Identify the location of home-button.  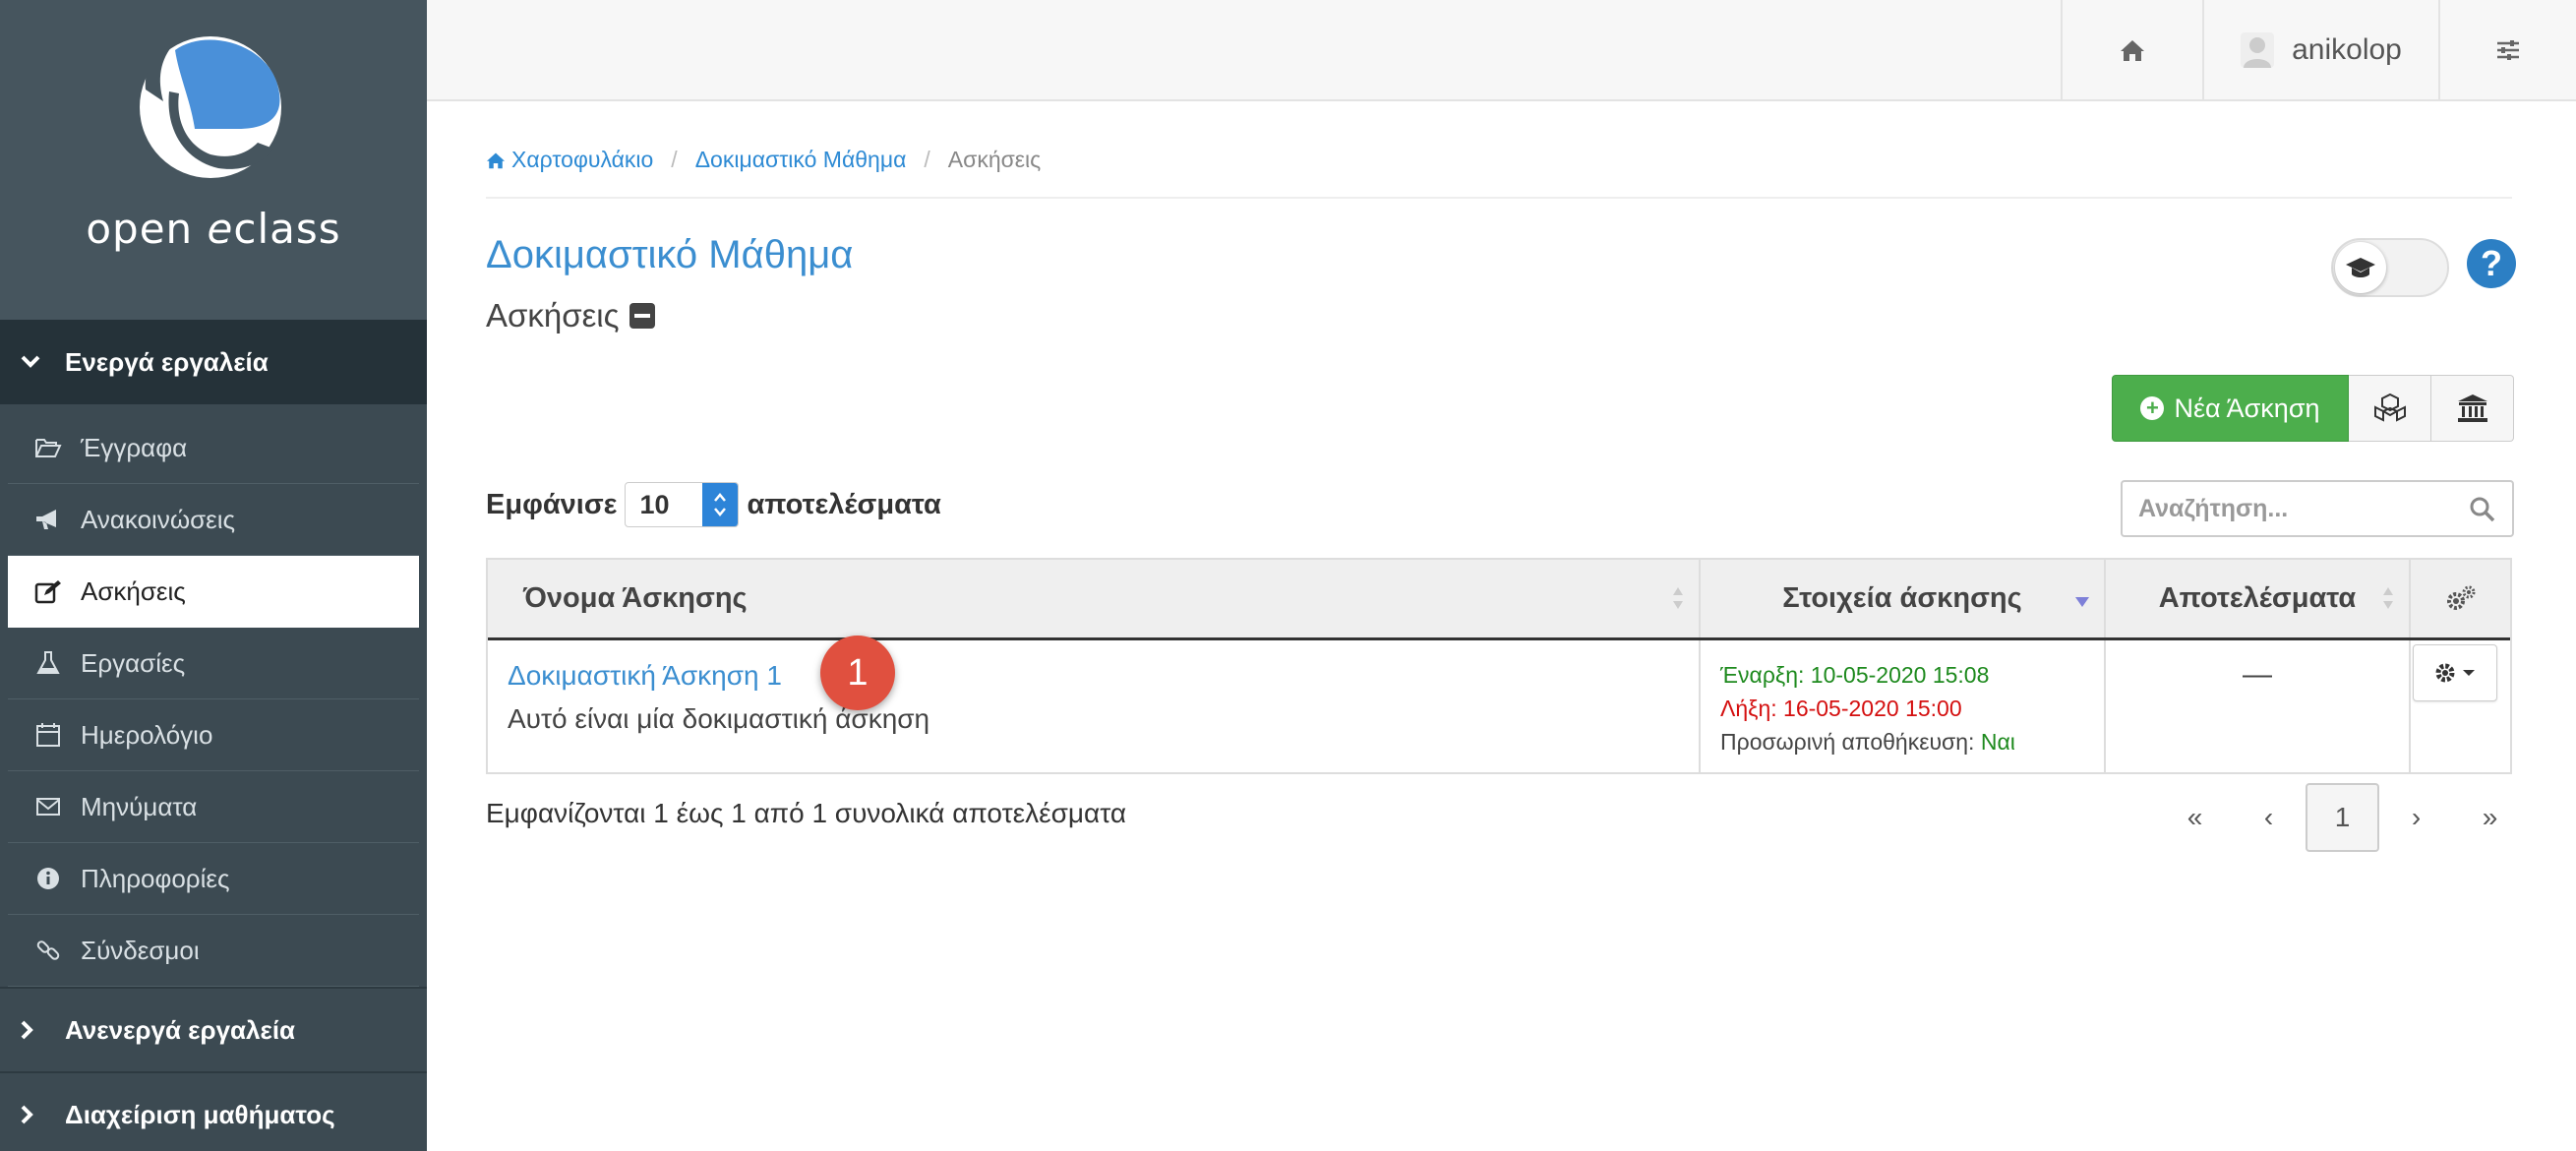
(2131, 49).